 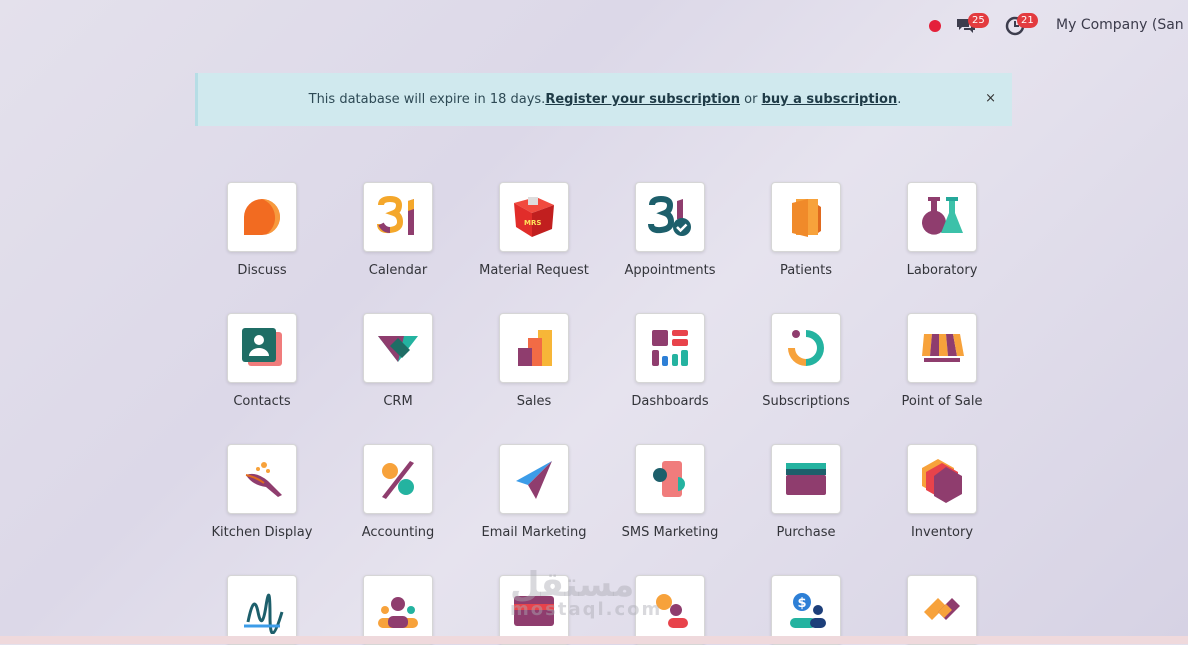 I want to click on app-email-marketing: Email Marketing, so click(x=534, y=492).